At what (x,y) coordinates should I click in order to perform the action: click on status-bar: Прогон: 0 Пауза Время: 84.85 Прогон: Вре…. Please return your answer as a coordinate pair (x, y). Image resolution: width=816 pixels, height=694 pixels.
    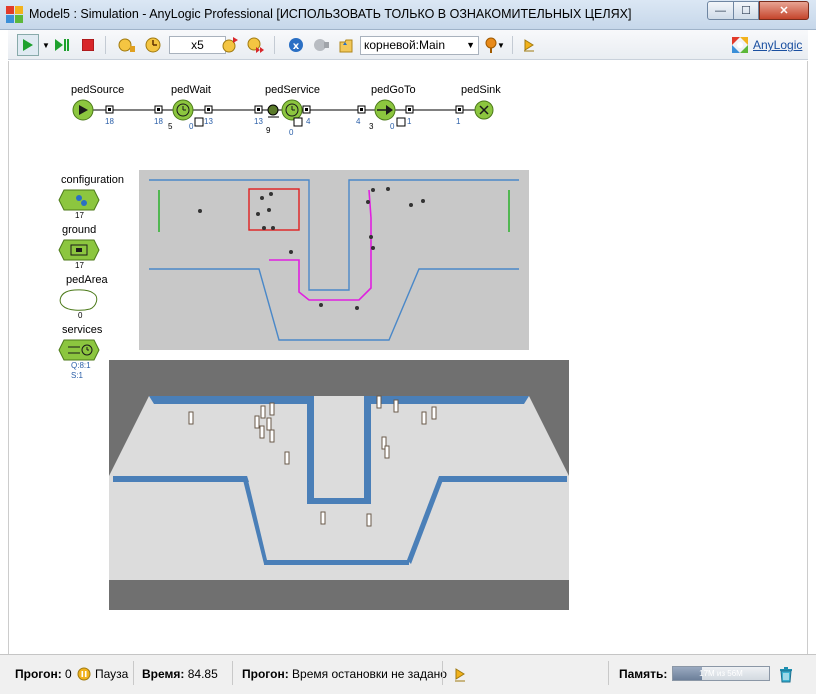
    Looking at the image, I should click on (408, 674).